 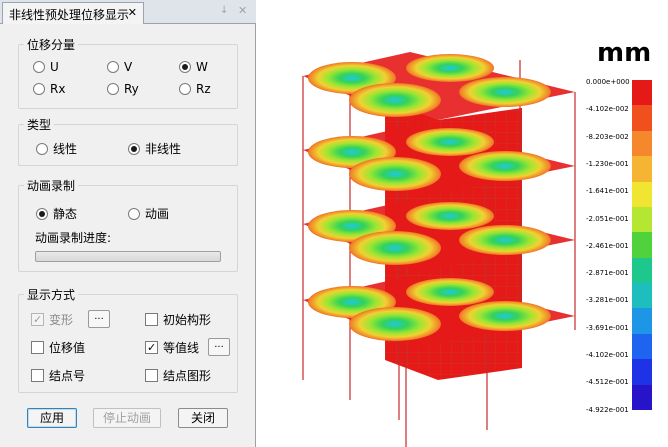 I want to click on legend-label: -4.102e-002, so click(x=607, y=109).